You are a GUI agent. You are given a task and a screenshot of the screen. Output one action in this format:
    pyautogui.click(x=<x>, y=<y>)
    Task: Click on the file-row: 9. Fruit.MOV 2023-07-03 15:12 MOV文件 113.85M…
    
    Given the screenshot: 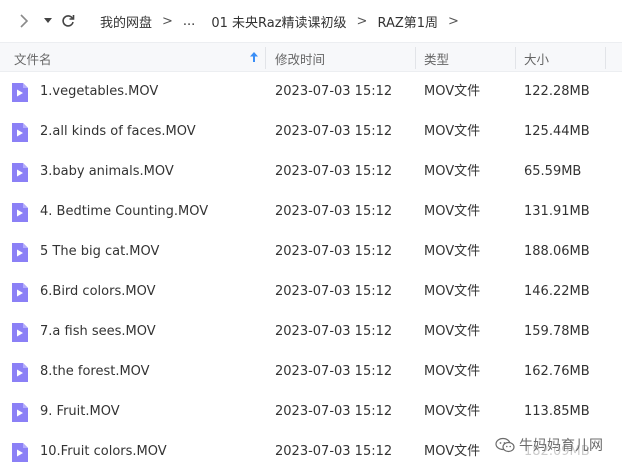 What is the action you would take?
    pyautogui.click(x=311, y=412)
    